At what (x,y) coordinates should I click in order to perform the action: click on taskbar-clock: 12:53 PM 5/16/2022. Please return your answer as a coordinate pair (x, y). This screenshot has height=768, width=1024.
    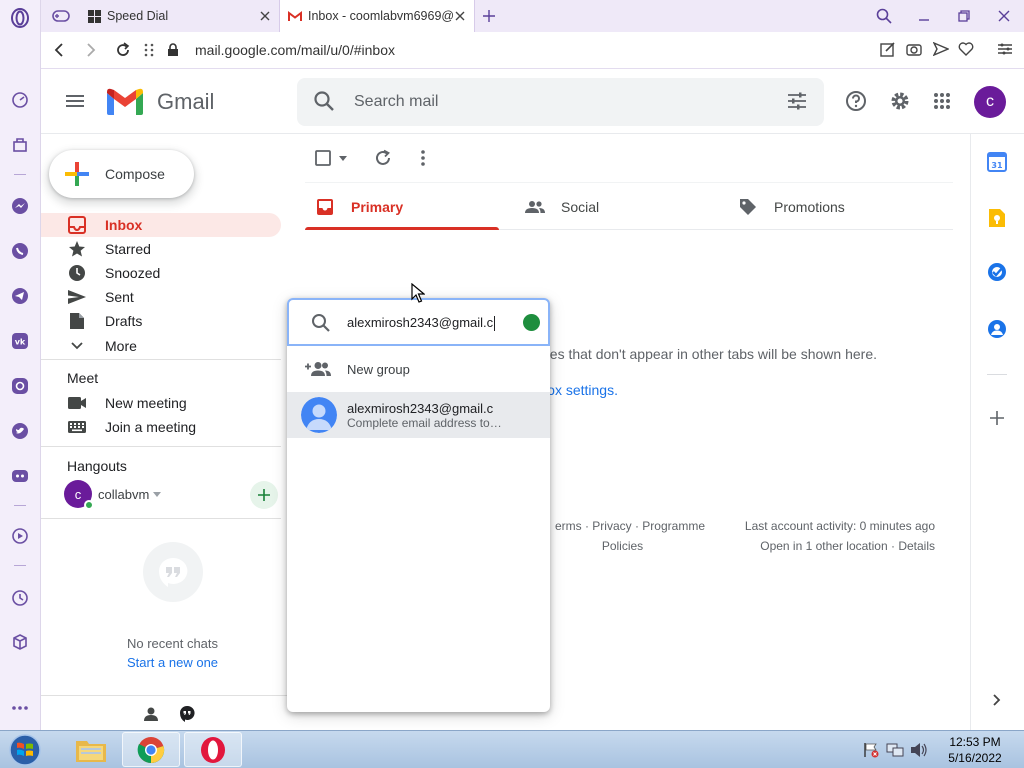
    Looking at the image, I should click on (975, 750).